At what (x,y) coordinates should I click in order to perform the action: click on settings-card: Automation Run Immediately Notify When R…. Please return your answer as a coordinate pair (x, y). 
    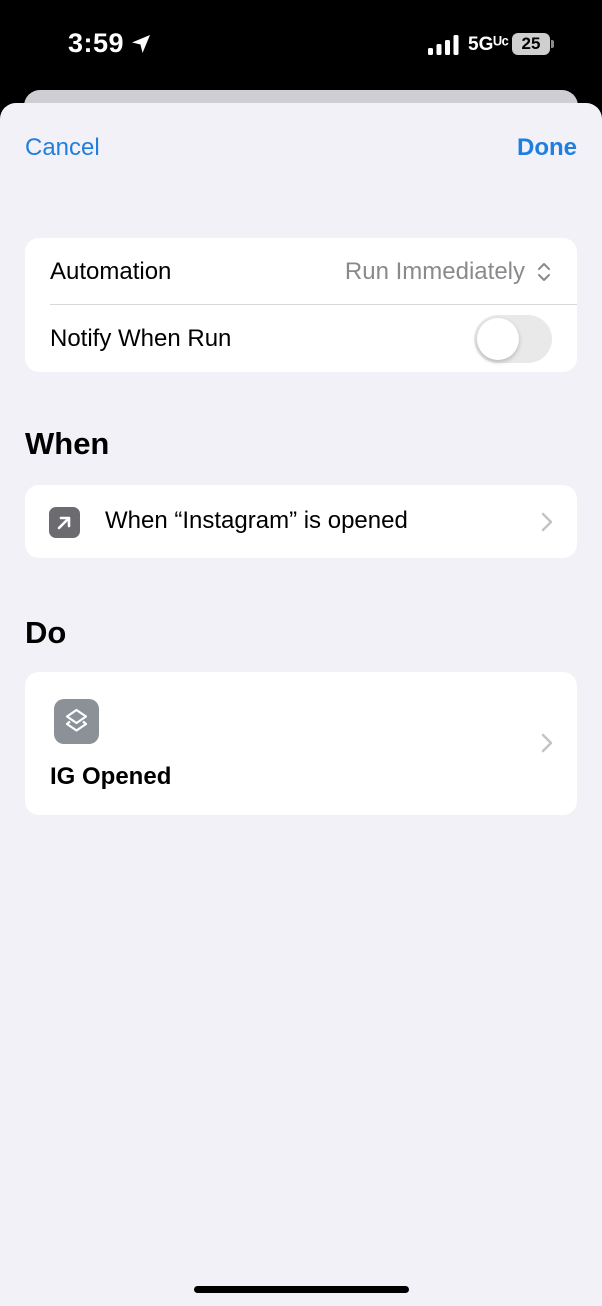
    Looking at the image, I should click on (301, 305).